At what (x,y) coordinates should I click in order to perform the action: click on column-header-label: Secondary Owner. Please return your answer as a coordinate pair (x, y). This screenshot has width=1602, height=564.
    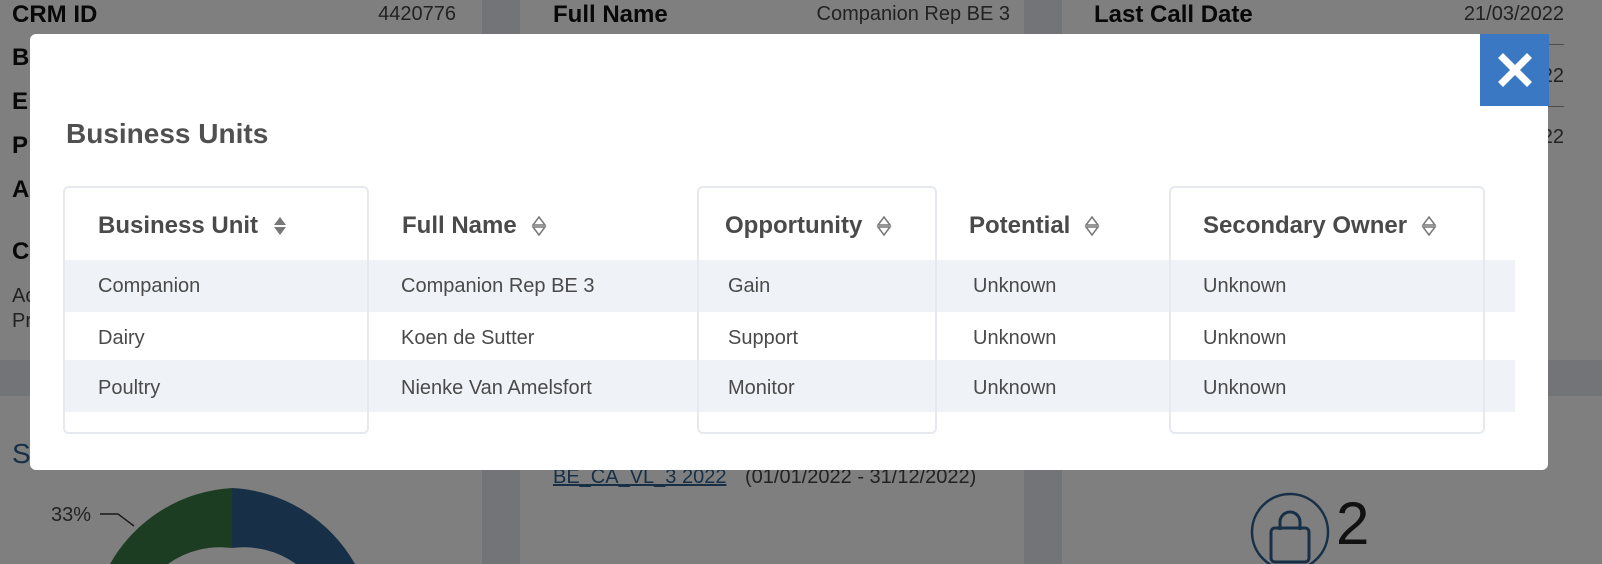
    Looking at the image, I should click on (1305, 225).